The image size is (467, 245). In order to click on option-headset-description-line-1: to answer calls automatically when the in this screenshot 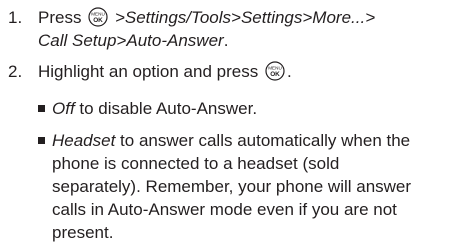, I will do `click(263, 140)`.